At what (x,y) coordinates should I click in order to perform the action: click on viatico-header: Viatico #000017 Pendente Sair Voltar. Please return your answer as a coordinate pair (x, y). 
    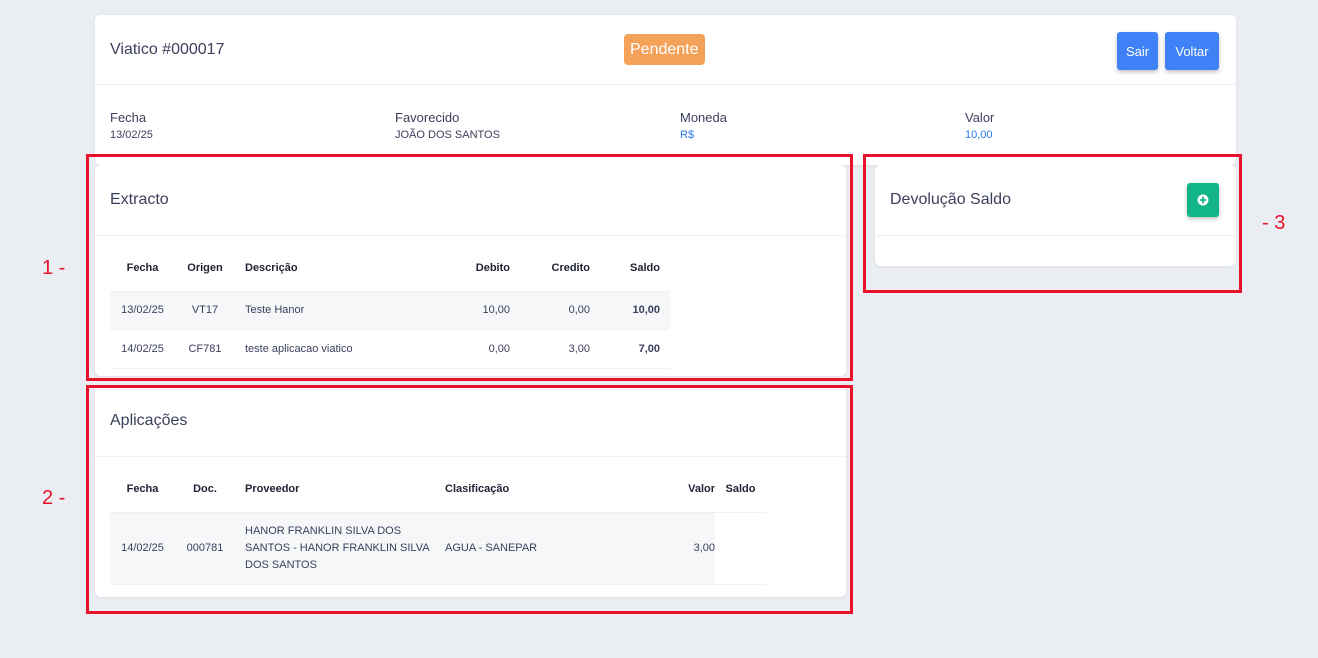
    Looking at the image, I should click on (665, 50).